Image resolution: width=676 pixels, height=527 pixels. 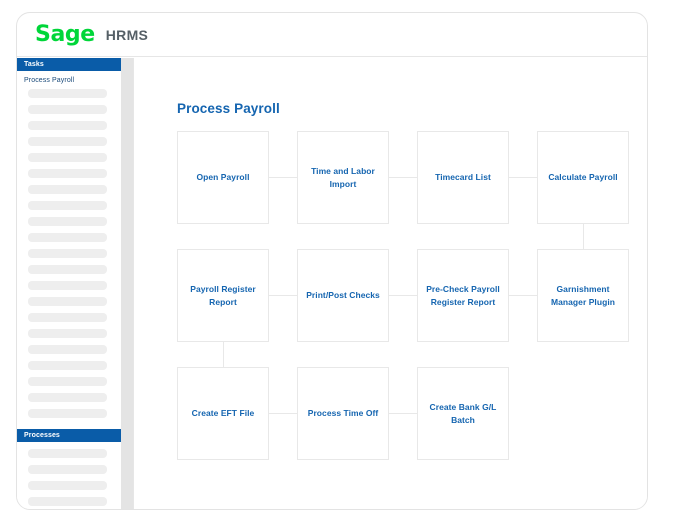 I want to click on flow-node-payroll-register-report: Payroll Register Report, so click(x=223, y=295).